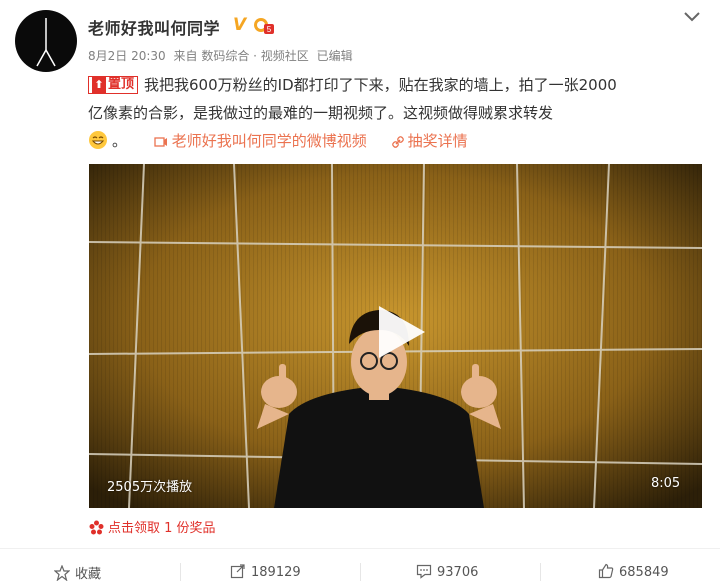 The image size is (720, 588). I want to click on repost-count: 189129, so click(276, 572).